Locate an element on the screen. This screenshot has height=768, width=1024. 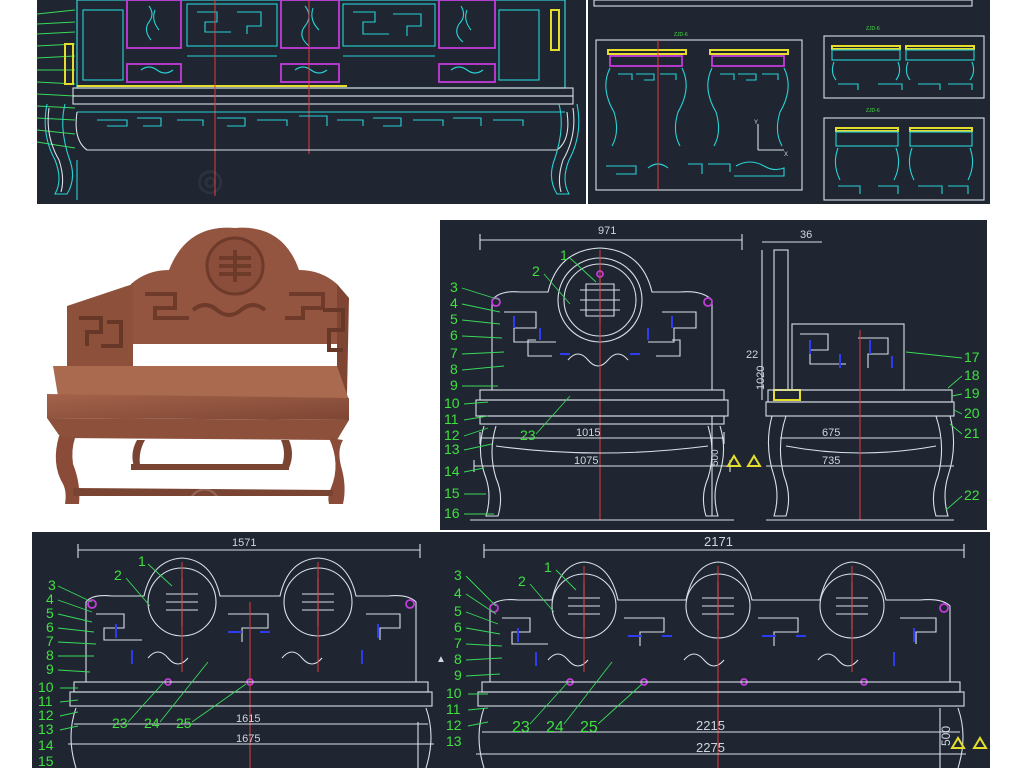
dim-seat-height: 500 is located at coordinates (715, 457).